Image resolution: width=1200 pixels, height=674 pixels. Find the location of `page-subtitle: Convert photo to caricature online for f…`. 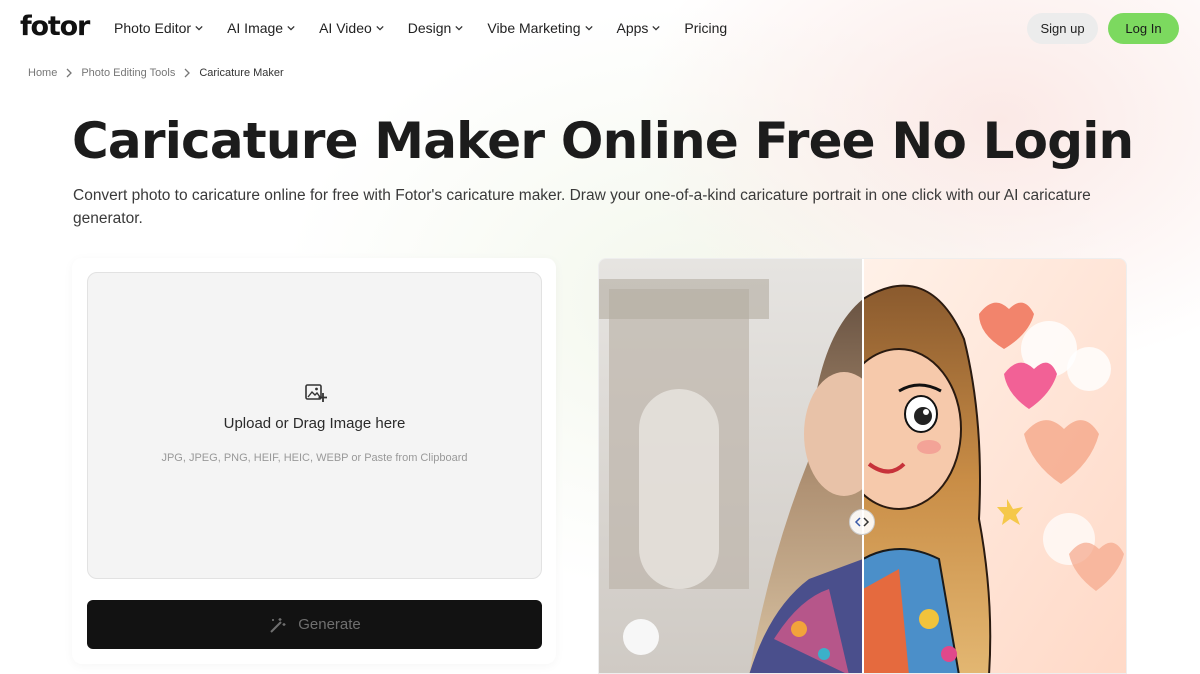

page-subtitle: Convert photo to caricature online for f… is located at coordinates (582, 207).